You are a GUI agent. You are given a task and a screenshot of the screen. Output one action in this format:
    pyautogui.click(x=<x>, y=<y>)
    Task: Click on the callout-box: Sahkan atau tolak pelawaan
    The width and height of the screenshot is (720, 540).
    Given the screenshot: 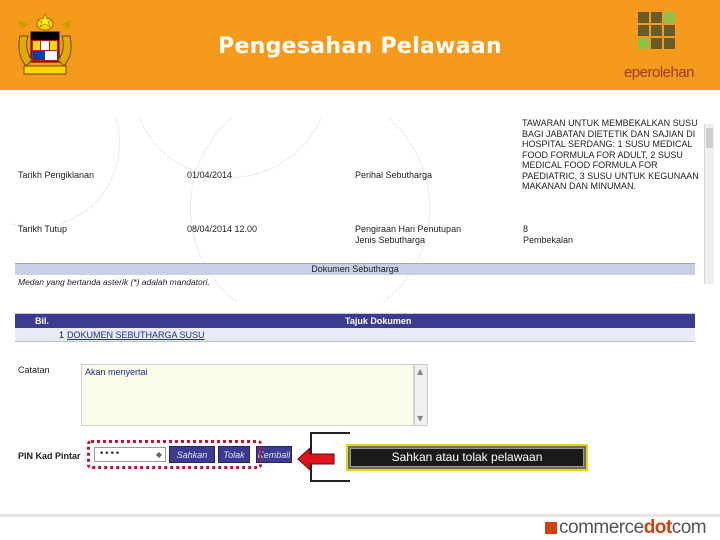 What is the action you would take?
    pyautogui.click(x=467, y=457)
    